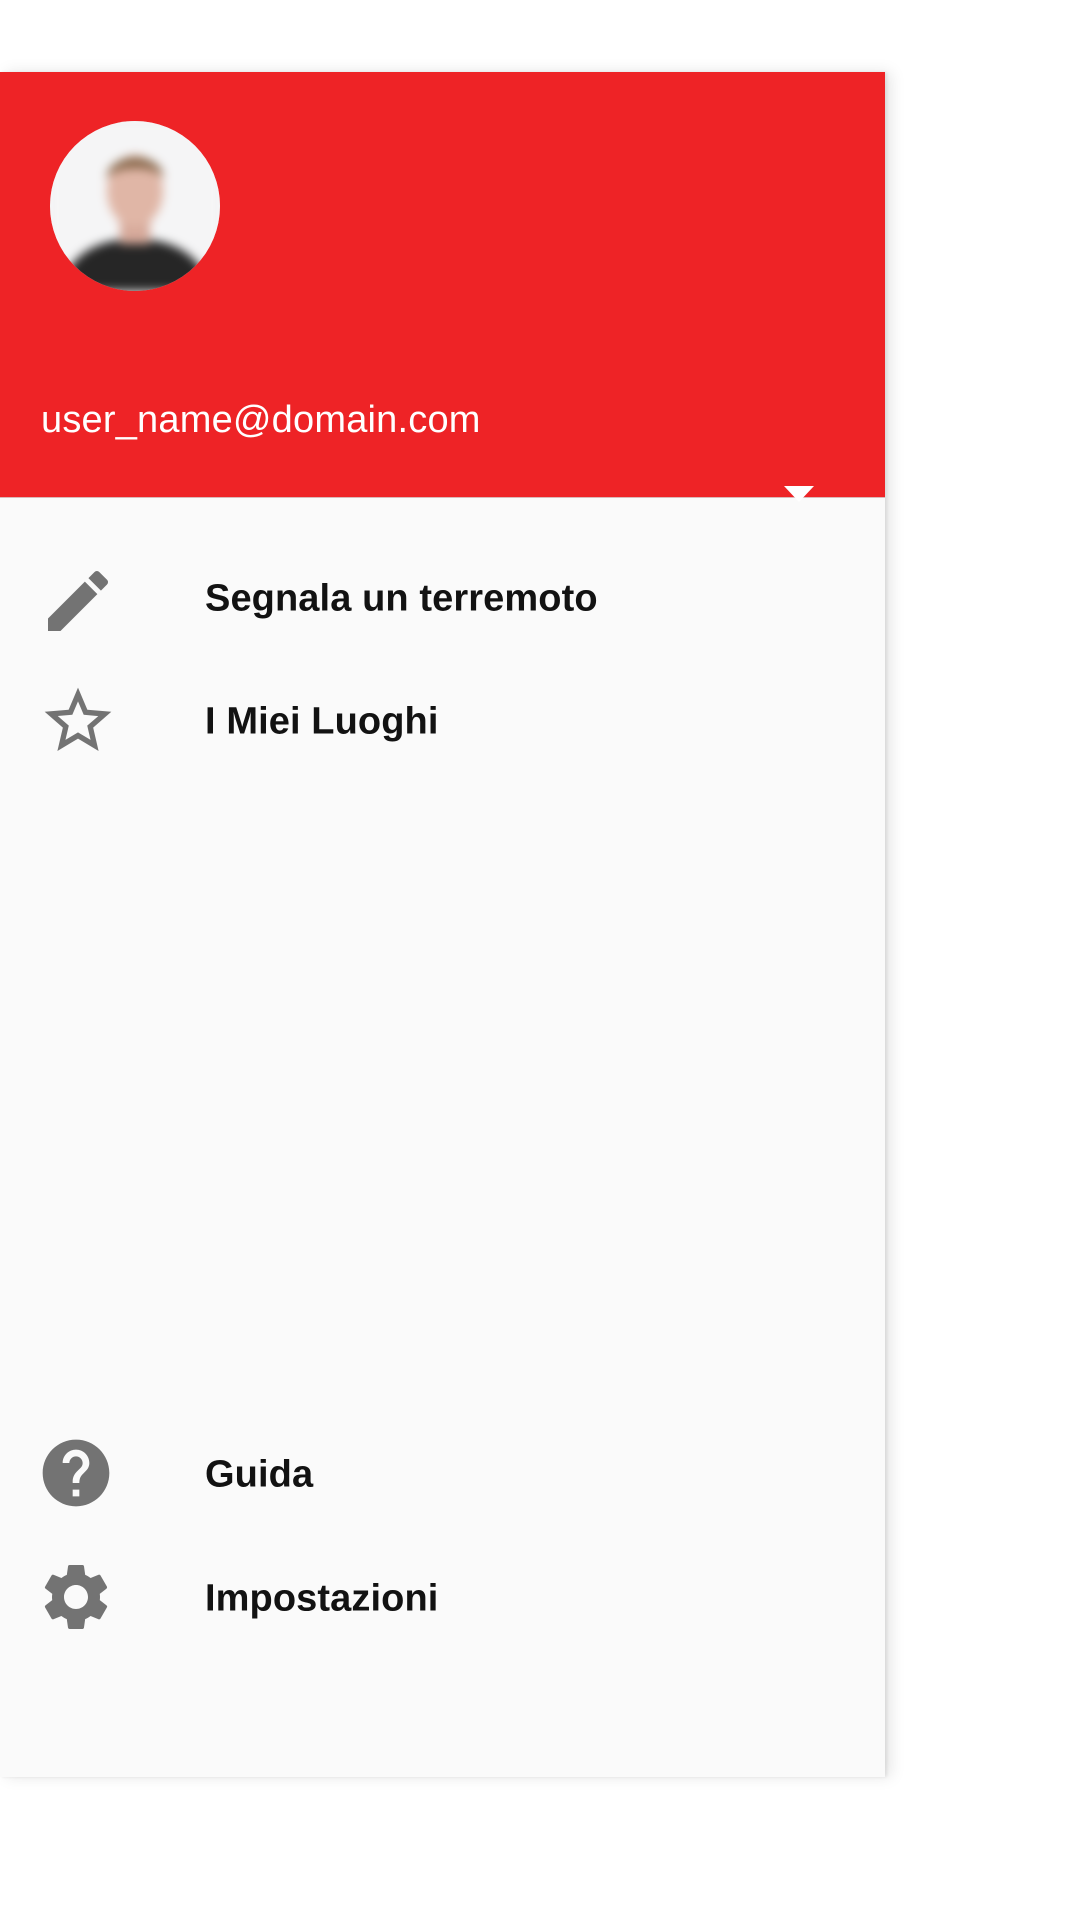 The image size is (1080, 1920). Describe the element at coordinates (442, 1475) in the screenshot. I see `menu-item-guida: Guida` at that location.